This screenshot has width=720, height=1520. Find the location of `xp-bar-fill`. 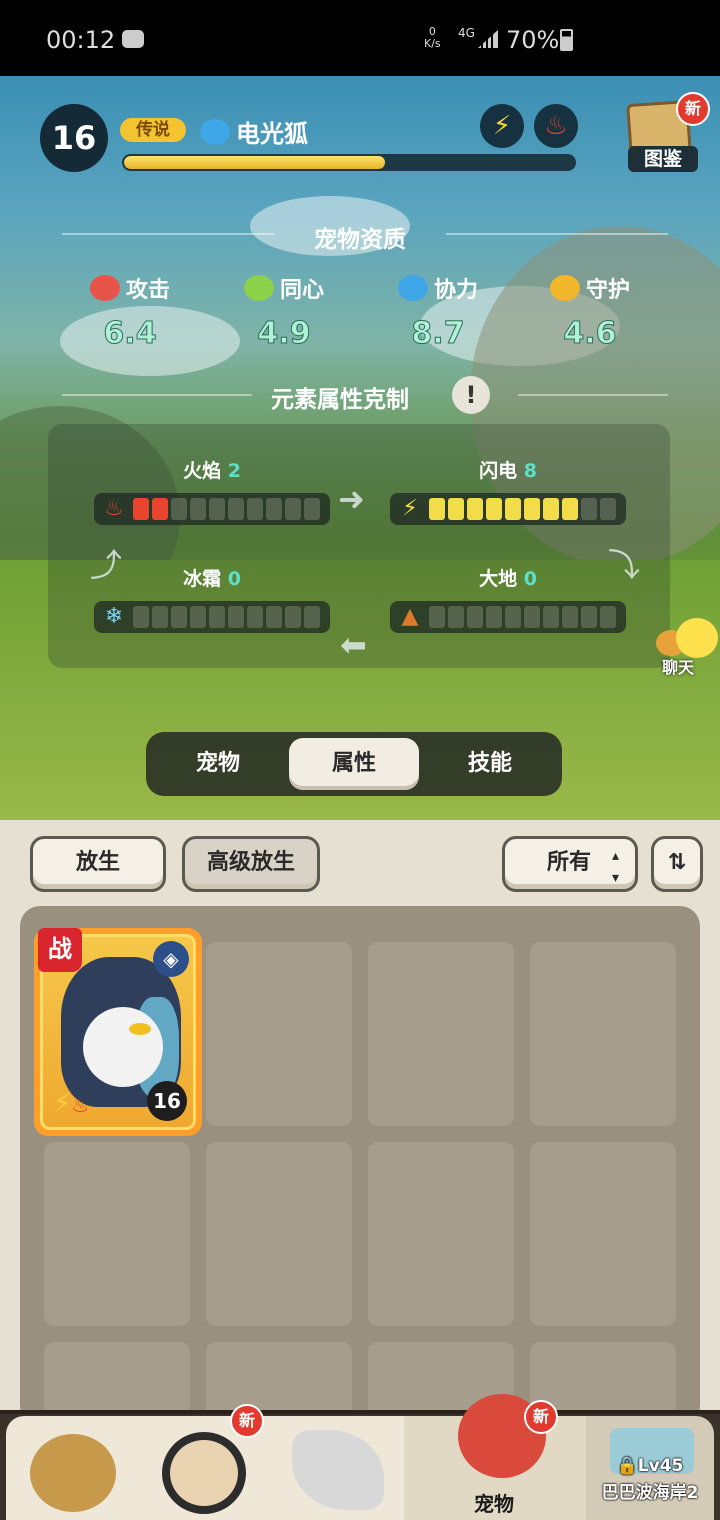

xp-bar-fill is located at coordinates (254, 162).